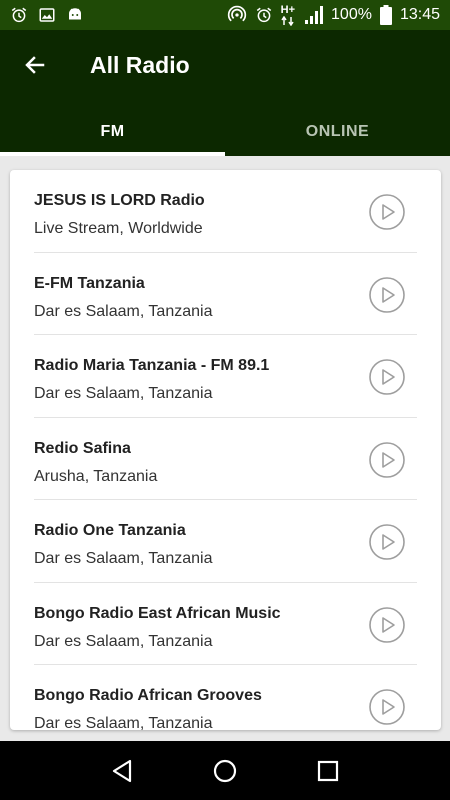 The image size is (450, 800). What do you see at coordinates (288, 9) in the screenshot?
I see `network-type-label: H+` at bounding box center [288, 9].